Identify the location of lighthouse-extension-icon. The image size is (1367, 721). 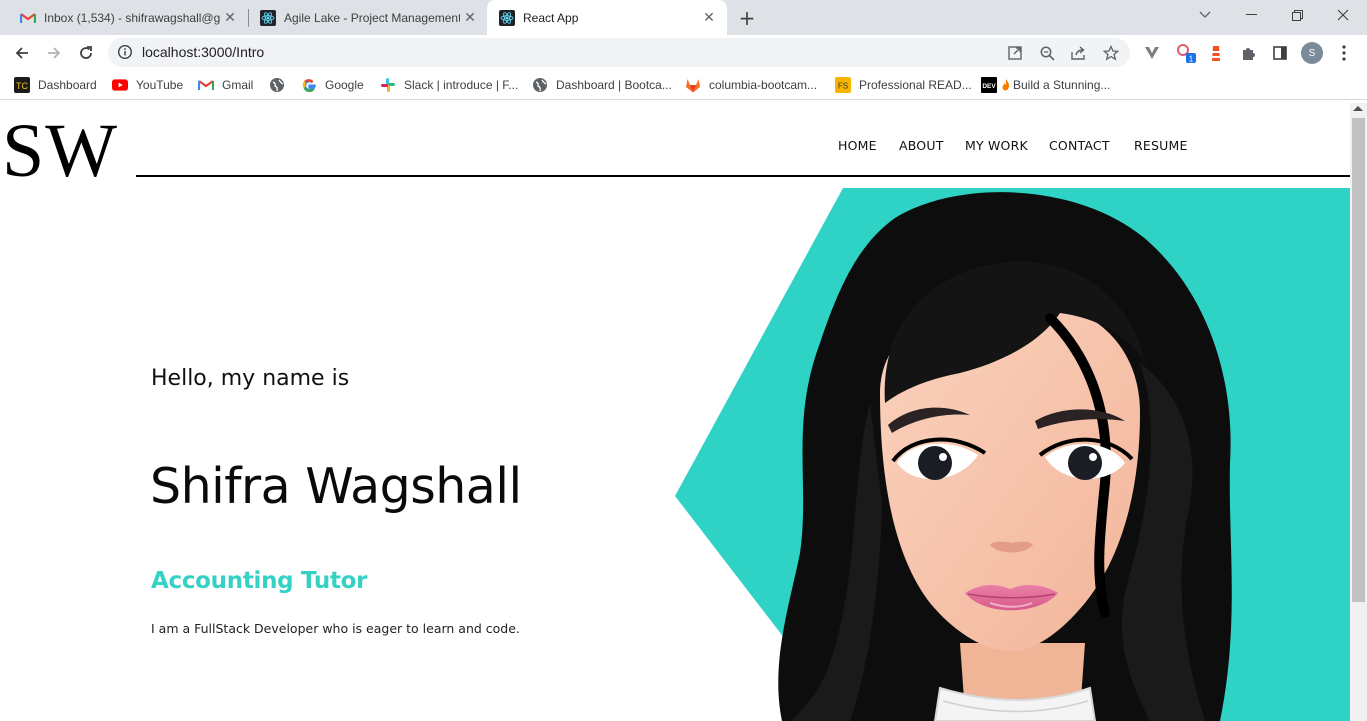
(1216, 53).